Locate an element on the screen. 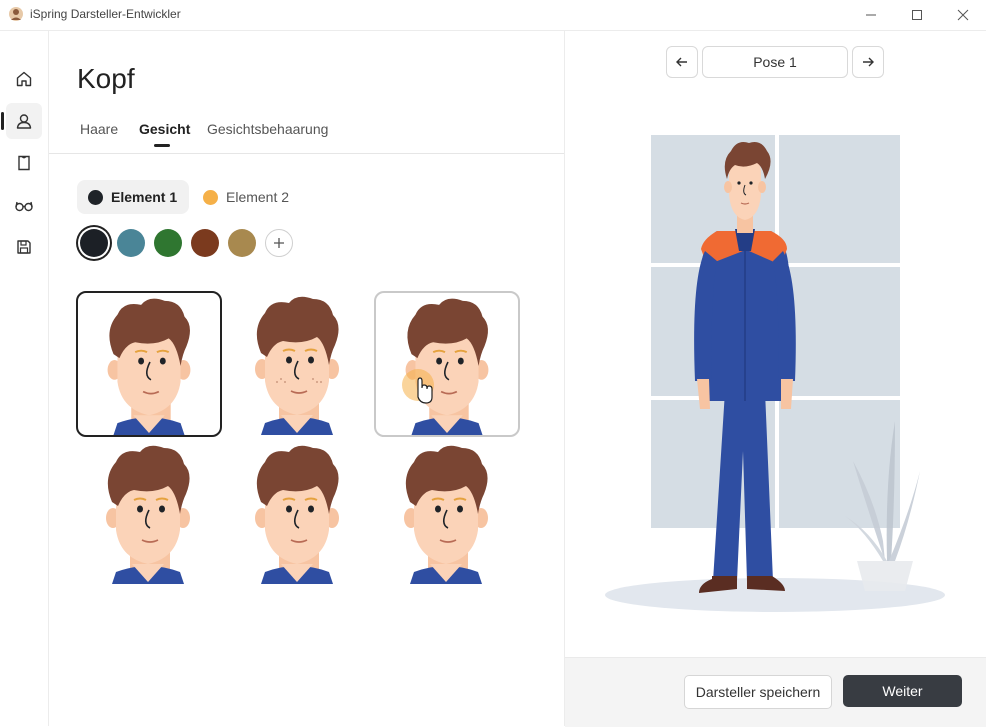 This screenshot has width=986, height=727. element-1-button: Element 1 is located at coordinates (133, 197).